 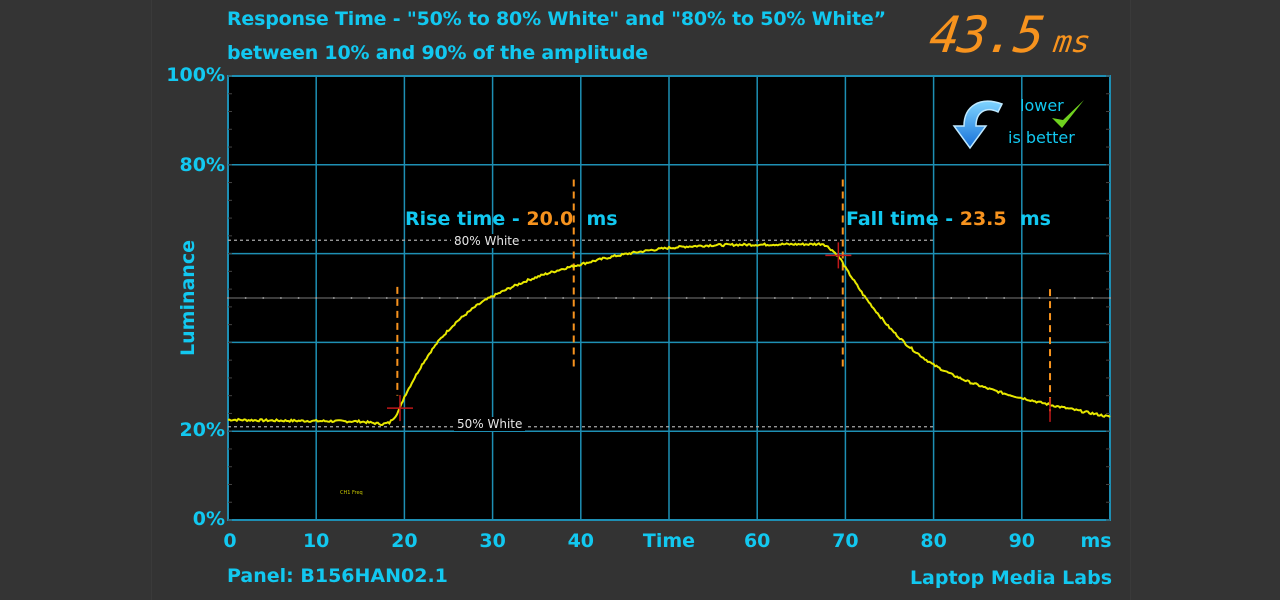 I want to click on channel-label: CH1 Freq, so click(x=351, y=493).